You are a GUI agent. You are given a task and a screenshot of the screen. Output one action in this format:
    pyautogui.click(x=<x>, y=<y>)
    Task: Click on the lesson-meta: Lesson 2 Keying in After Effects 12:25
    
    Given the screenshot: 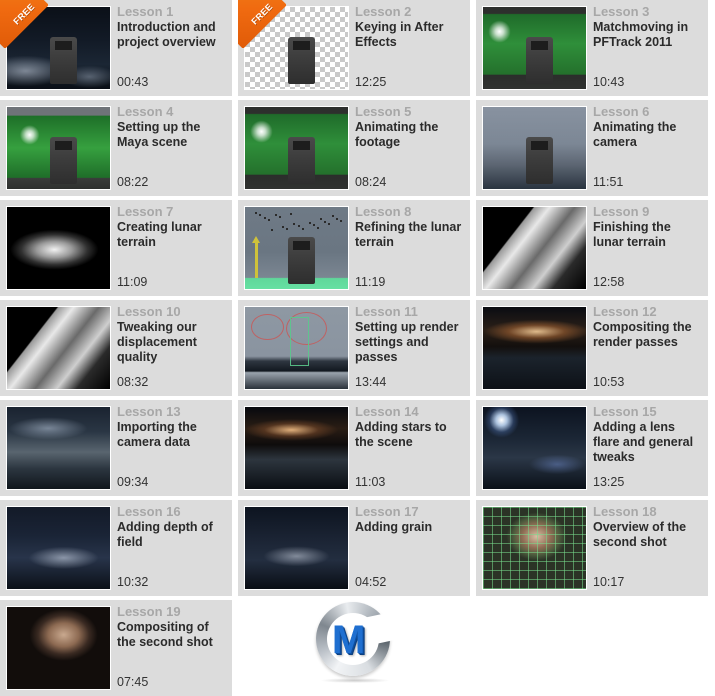 What is the action you would take?
    pyautogui.click(x=410, y=48)
    